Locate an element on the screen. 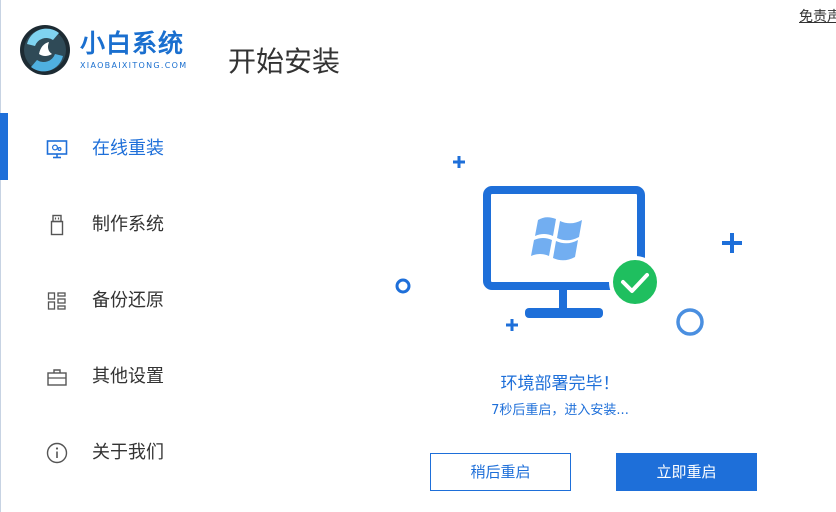 The image size is (836, 512). monitor-icon is located at coordinates (57, 149).